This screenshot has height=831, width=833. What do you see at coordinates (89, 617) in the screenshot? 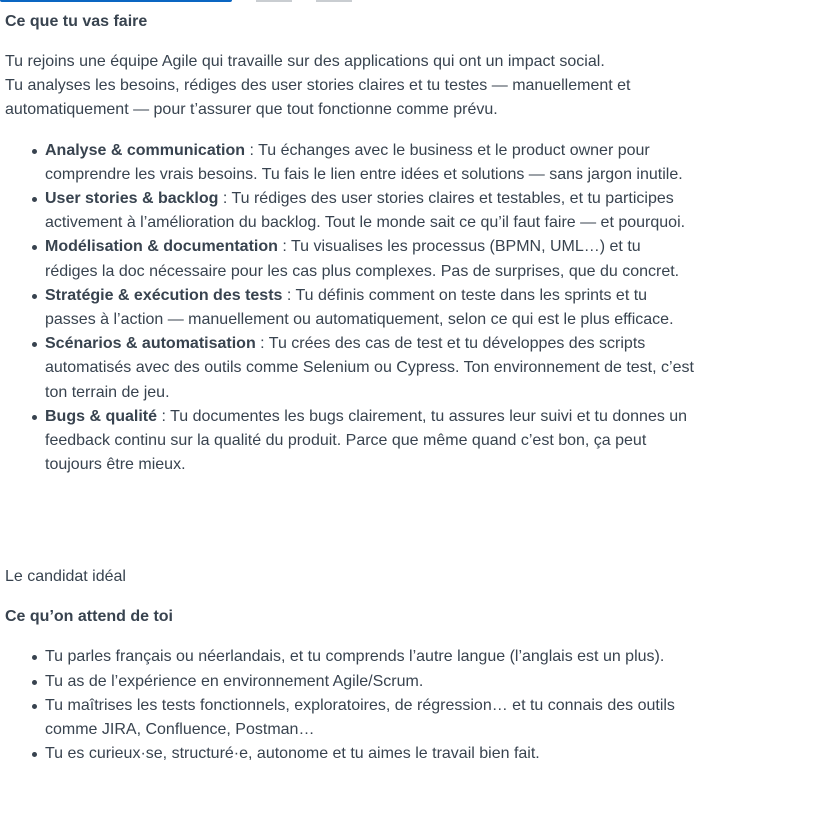
I see `section-heading-expectations: Ce qu’on attend de toi` at bounding box center [89, 617].